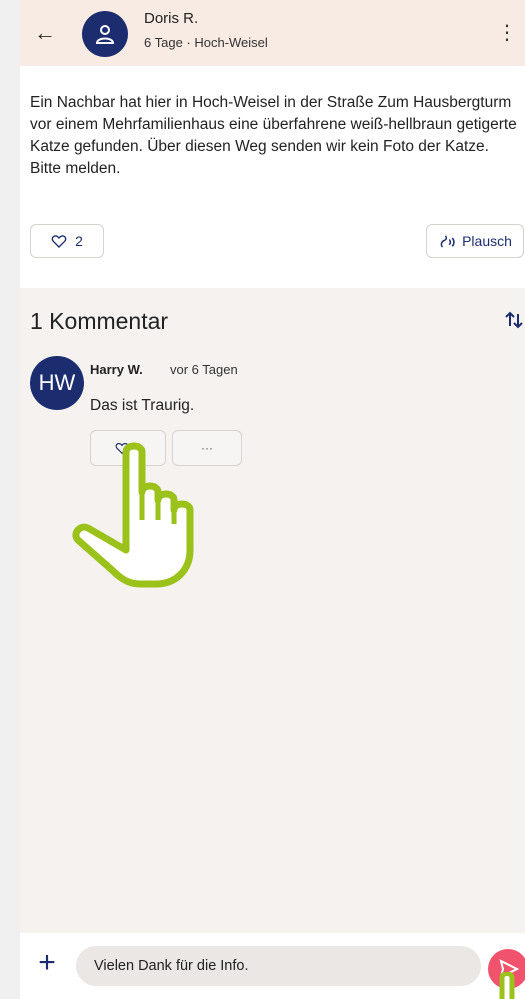 The height and width of the screenshot is (999, 525). I want to click on post-meta: 6 Tage · Hoch-Weisel, so click(206, 42).